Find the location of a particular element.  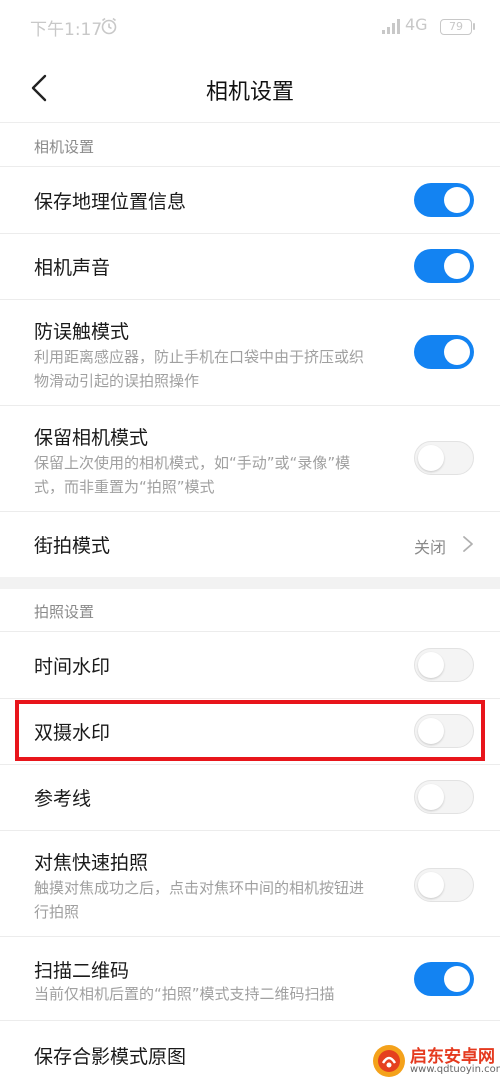

setting-title: 扫描二维码 is located at coordinates (82, 971).